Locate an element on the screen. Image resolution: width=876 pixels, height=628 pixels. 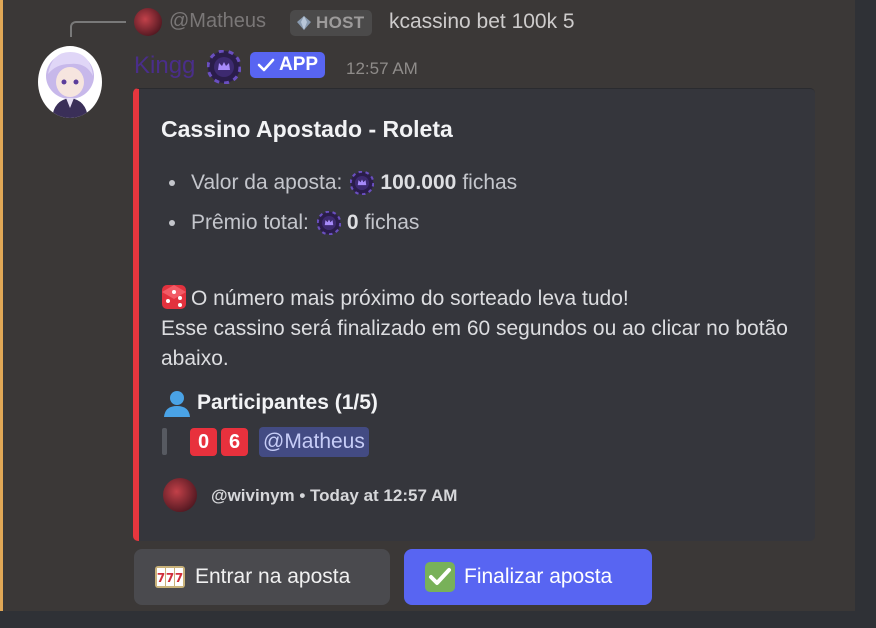
app-badge: APP is located at coordinates (288, 65).